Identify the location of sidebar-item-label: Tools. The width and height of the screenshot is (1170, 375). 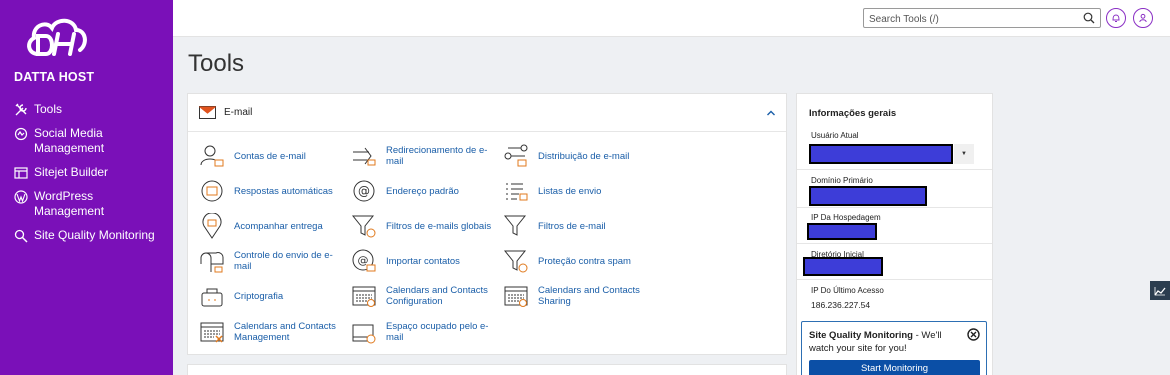
(48, 109).